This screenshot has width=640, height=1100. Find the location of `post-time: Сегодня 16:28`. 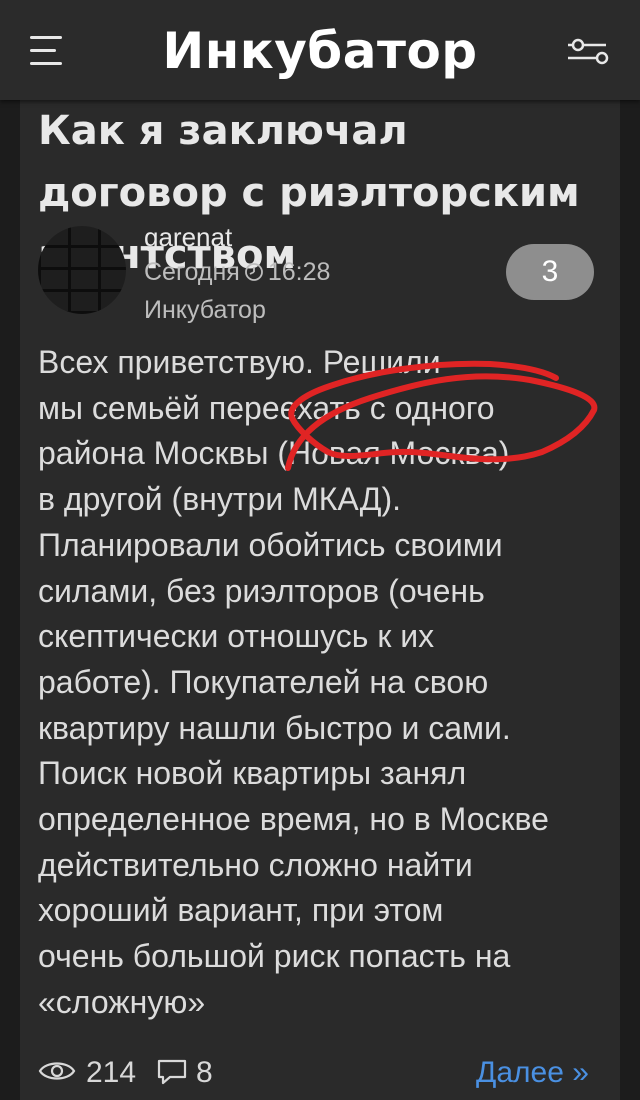

post-time: Сегодня 16:28 is located at coordinates (237, 273).